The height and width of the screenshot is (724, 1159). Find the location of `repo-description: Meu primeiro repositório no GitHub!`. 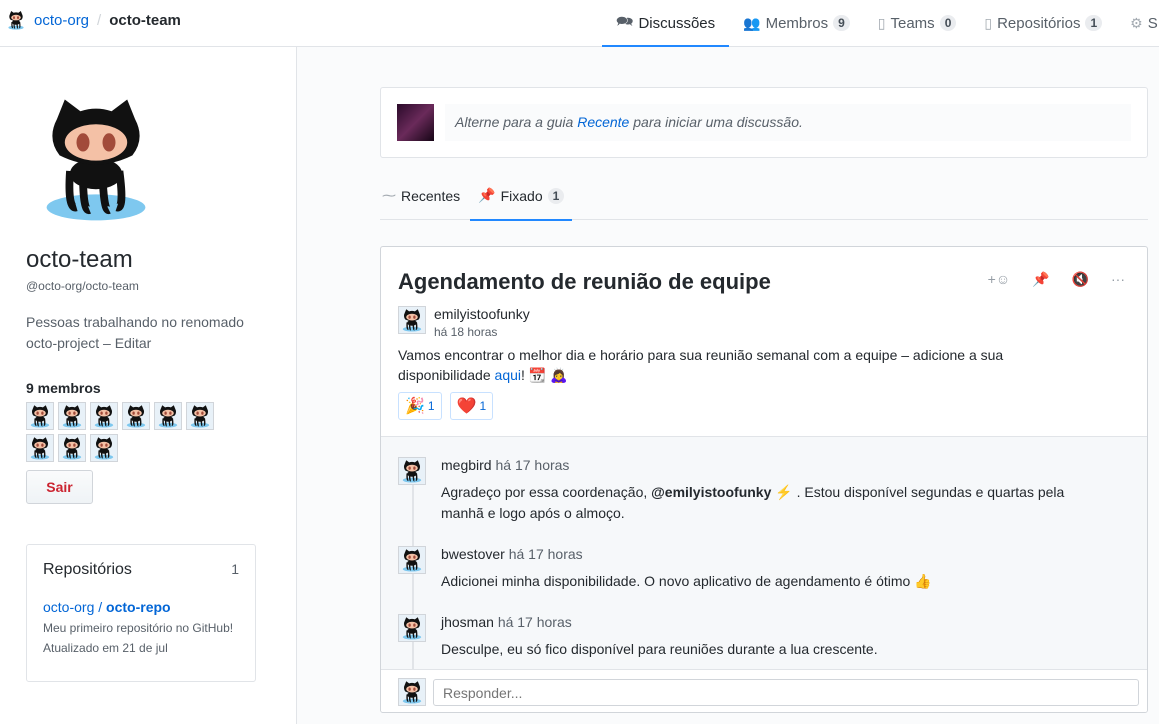

repo-description: Meu primeiro repositório no GitHub! is located at coordinates (138, 628).